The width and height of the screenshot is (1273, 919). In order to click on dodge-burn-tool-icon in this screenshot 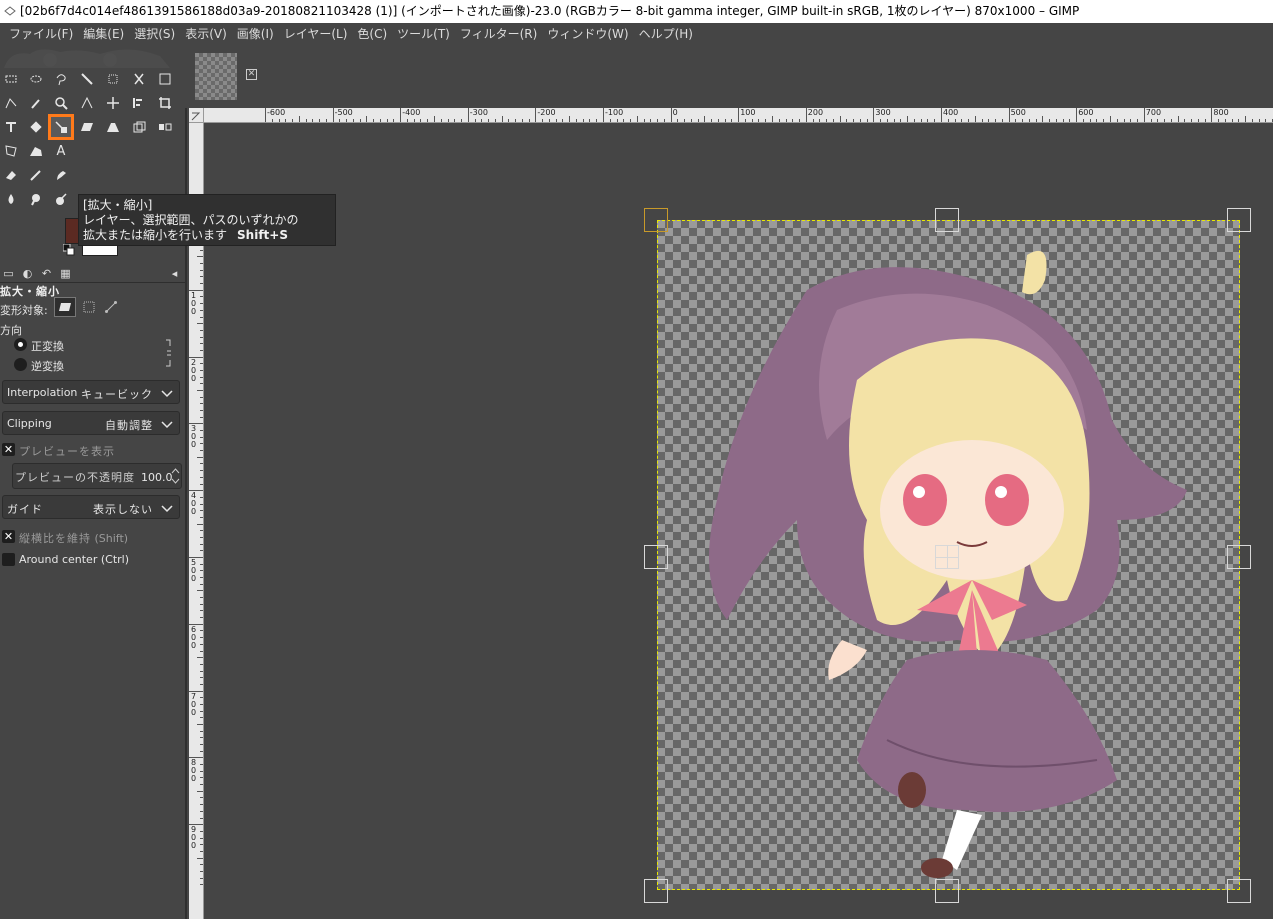, I will do `click(61, 199)`.